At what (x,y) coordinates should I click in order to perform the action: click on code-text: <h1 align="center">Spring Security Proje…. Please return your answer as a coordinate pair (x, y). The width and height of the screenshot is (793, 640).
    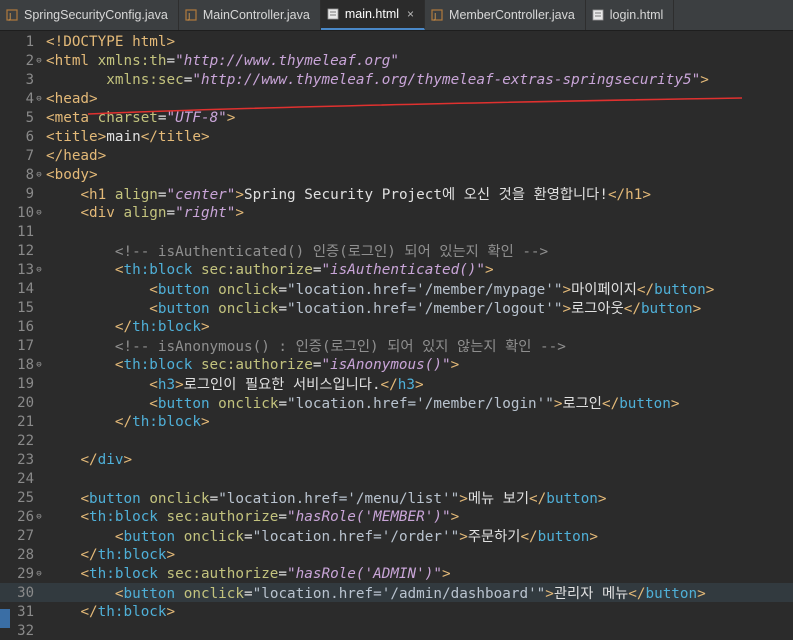
    Looking at the image, I should click on (365, 195).